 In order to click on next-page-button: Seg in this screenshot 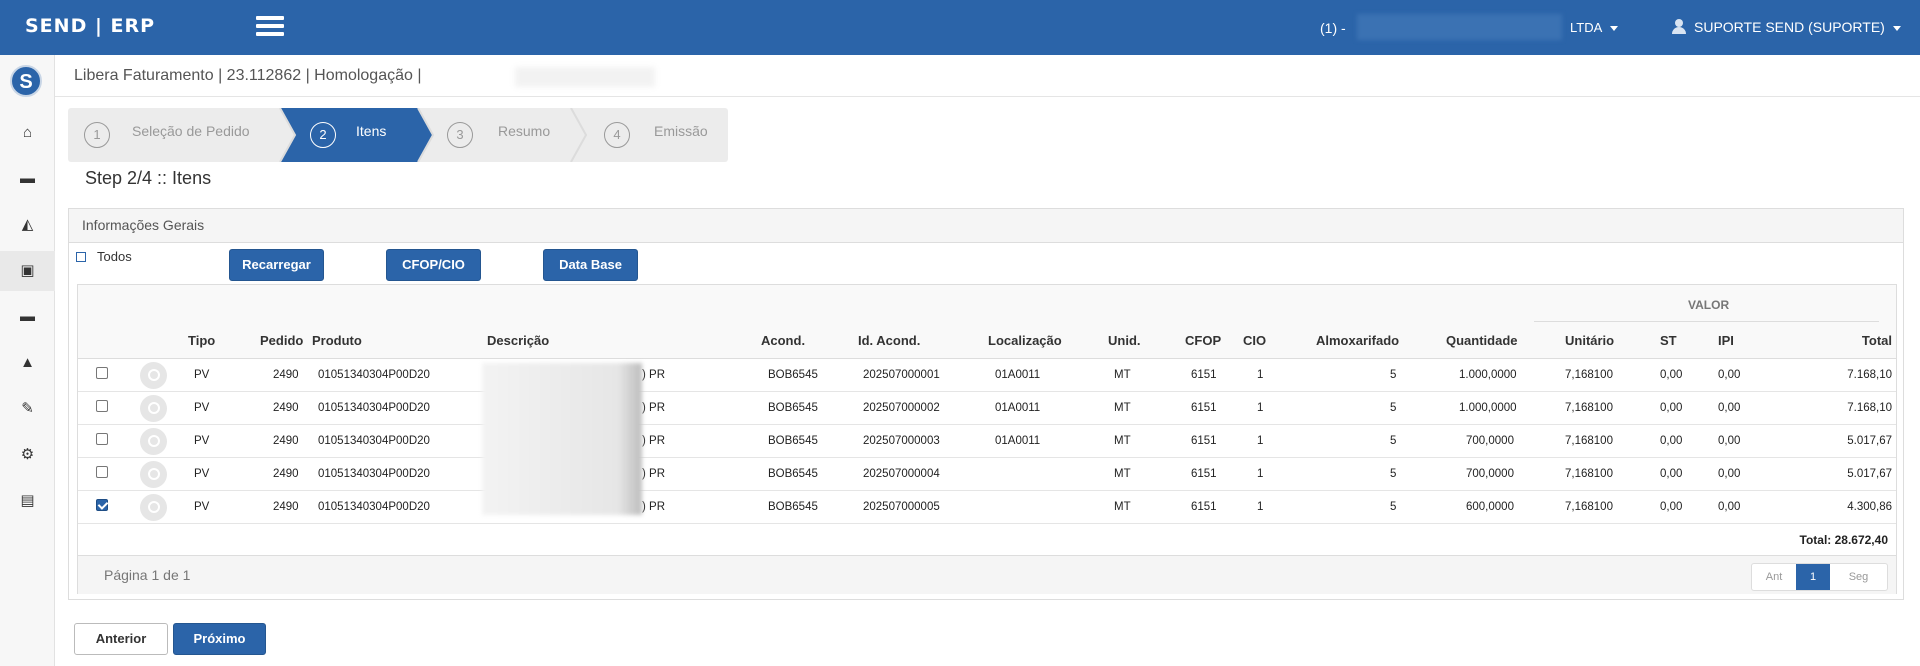, I will do `click(1858, 577)`.